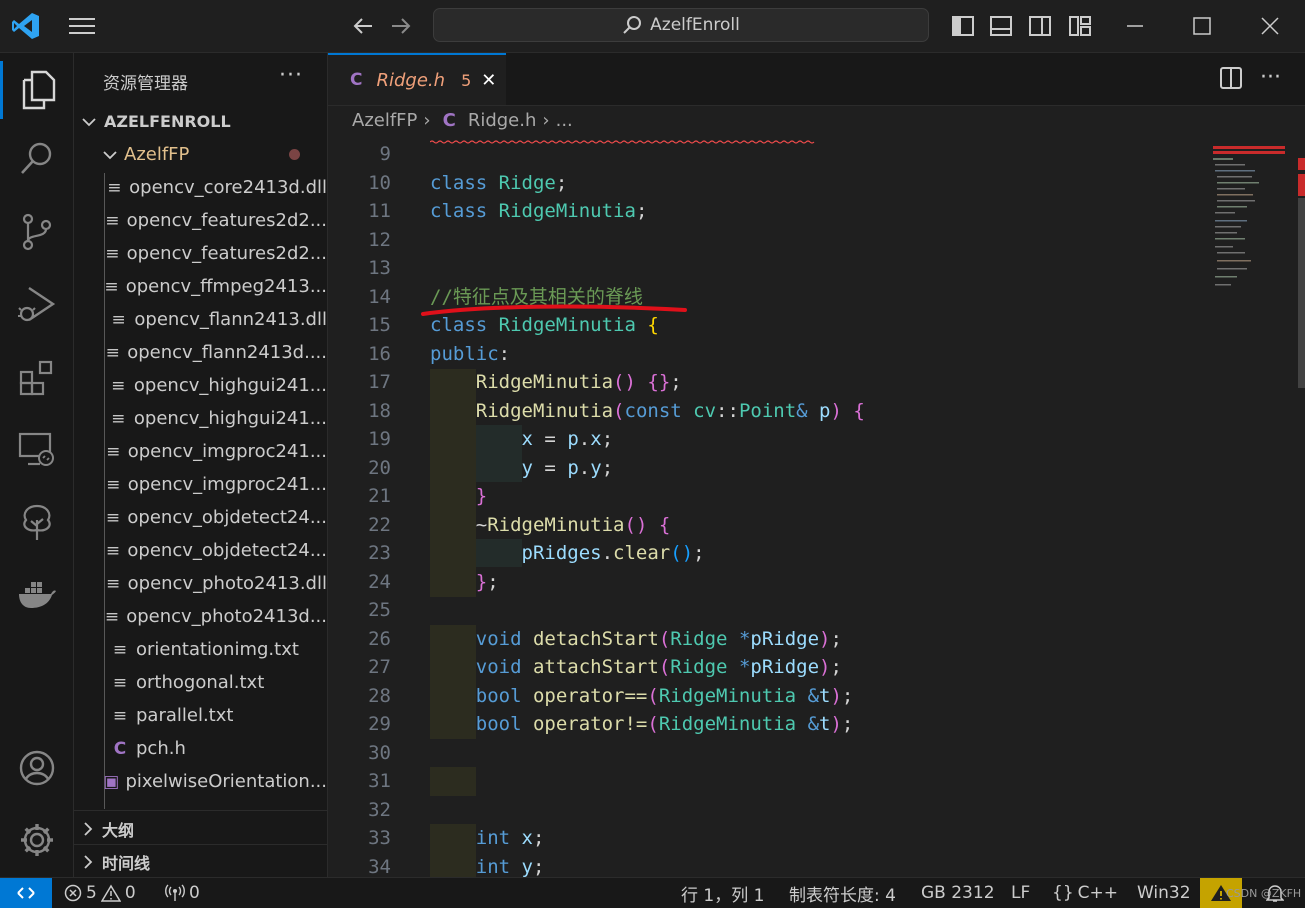  What do you see at coordinates (36, 90) in the screenshot?
I see `explorer-icon` at bounding box center [36, 90].